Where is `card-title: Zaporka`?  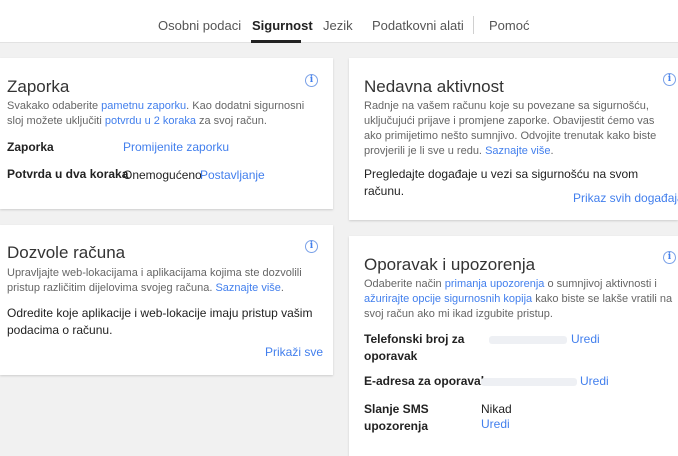 card-title: Zaporka is located at coordinates (38, 86).